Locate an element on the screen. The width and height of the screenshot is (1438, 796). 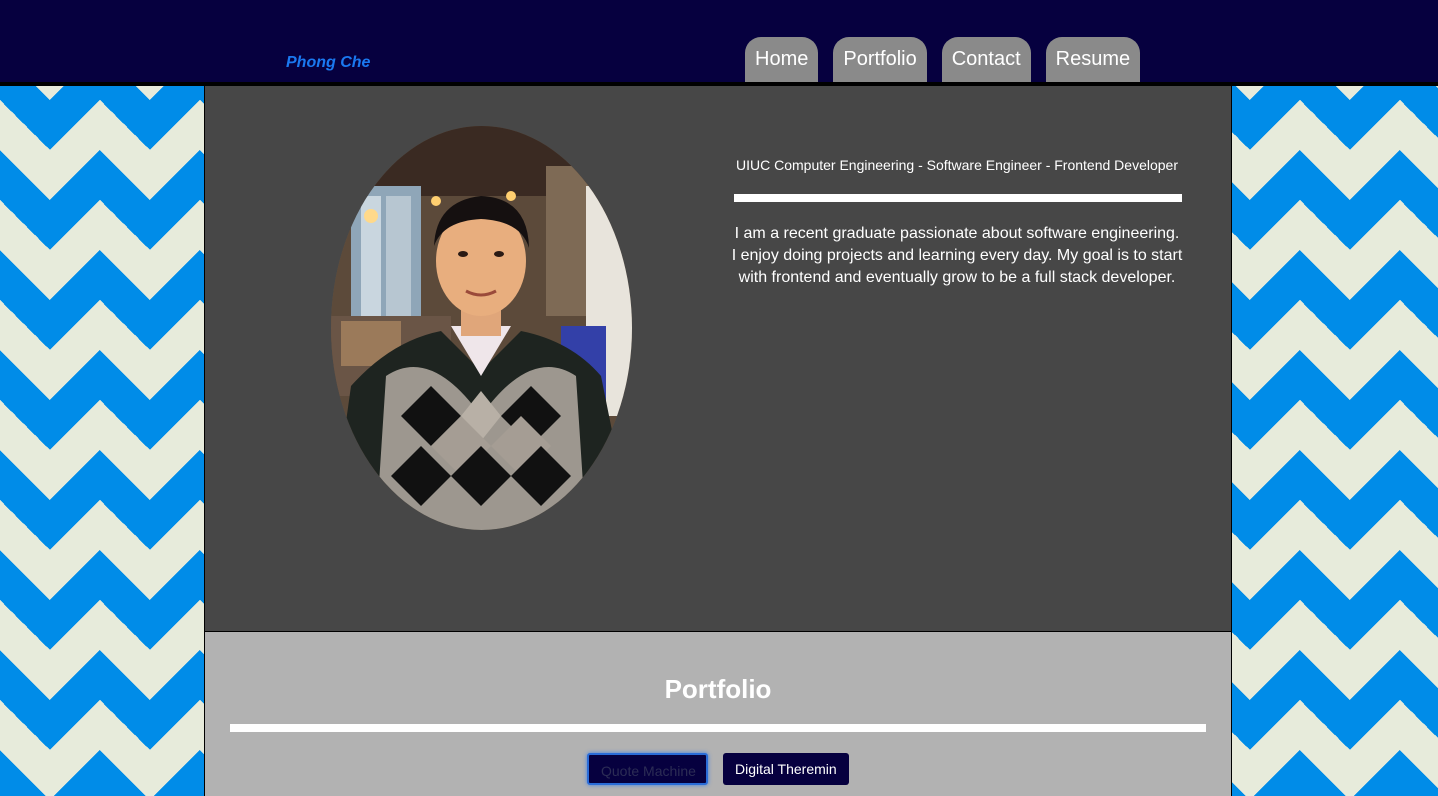
profile-photo is located at coordinates (481, 328).